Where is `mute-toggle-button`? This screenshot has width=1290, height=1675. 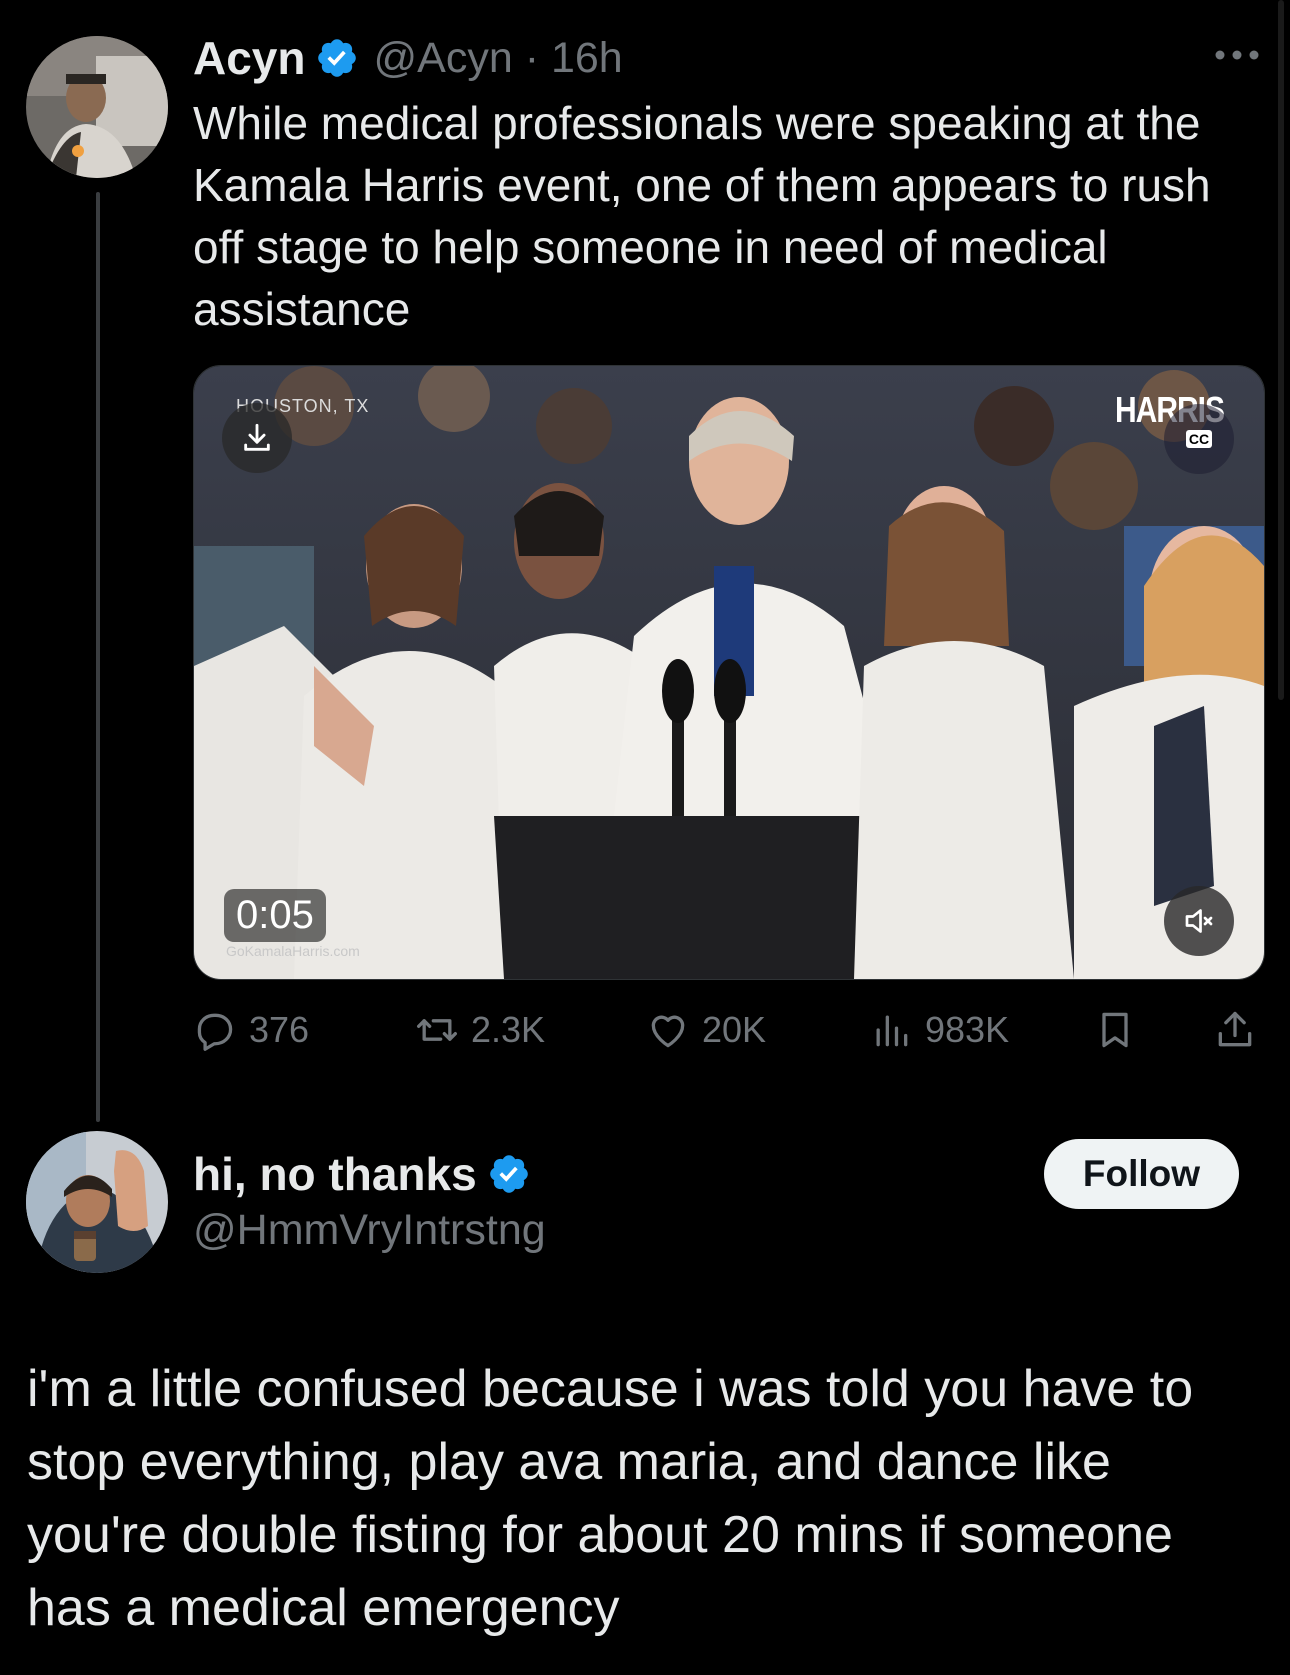
mute-toggle-button is located at coordinates (1199, 921).